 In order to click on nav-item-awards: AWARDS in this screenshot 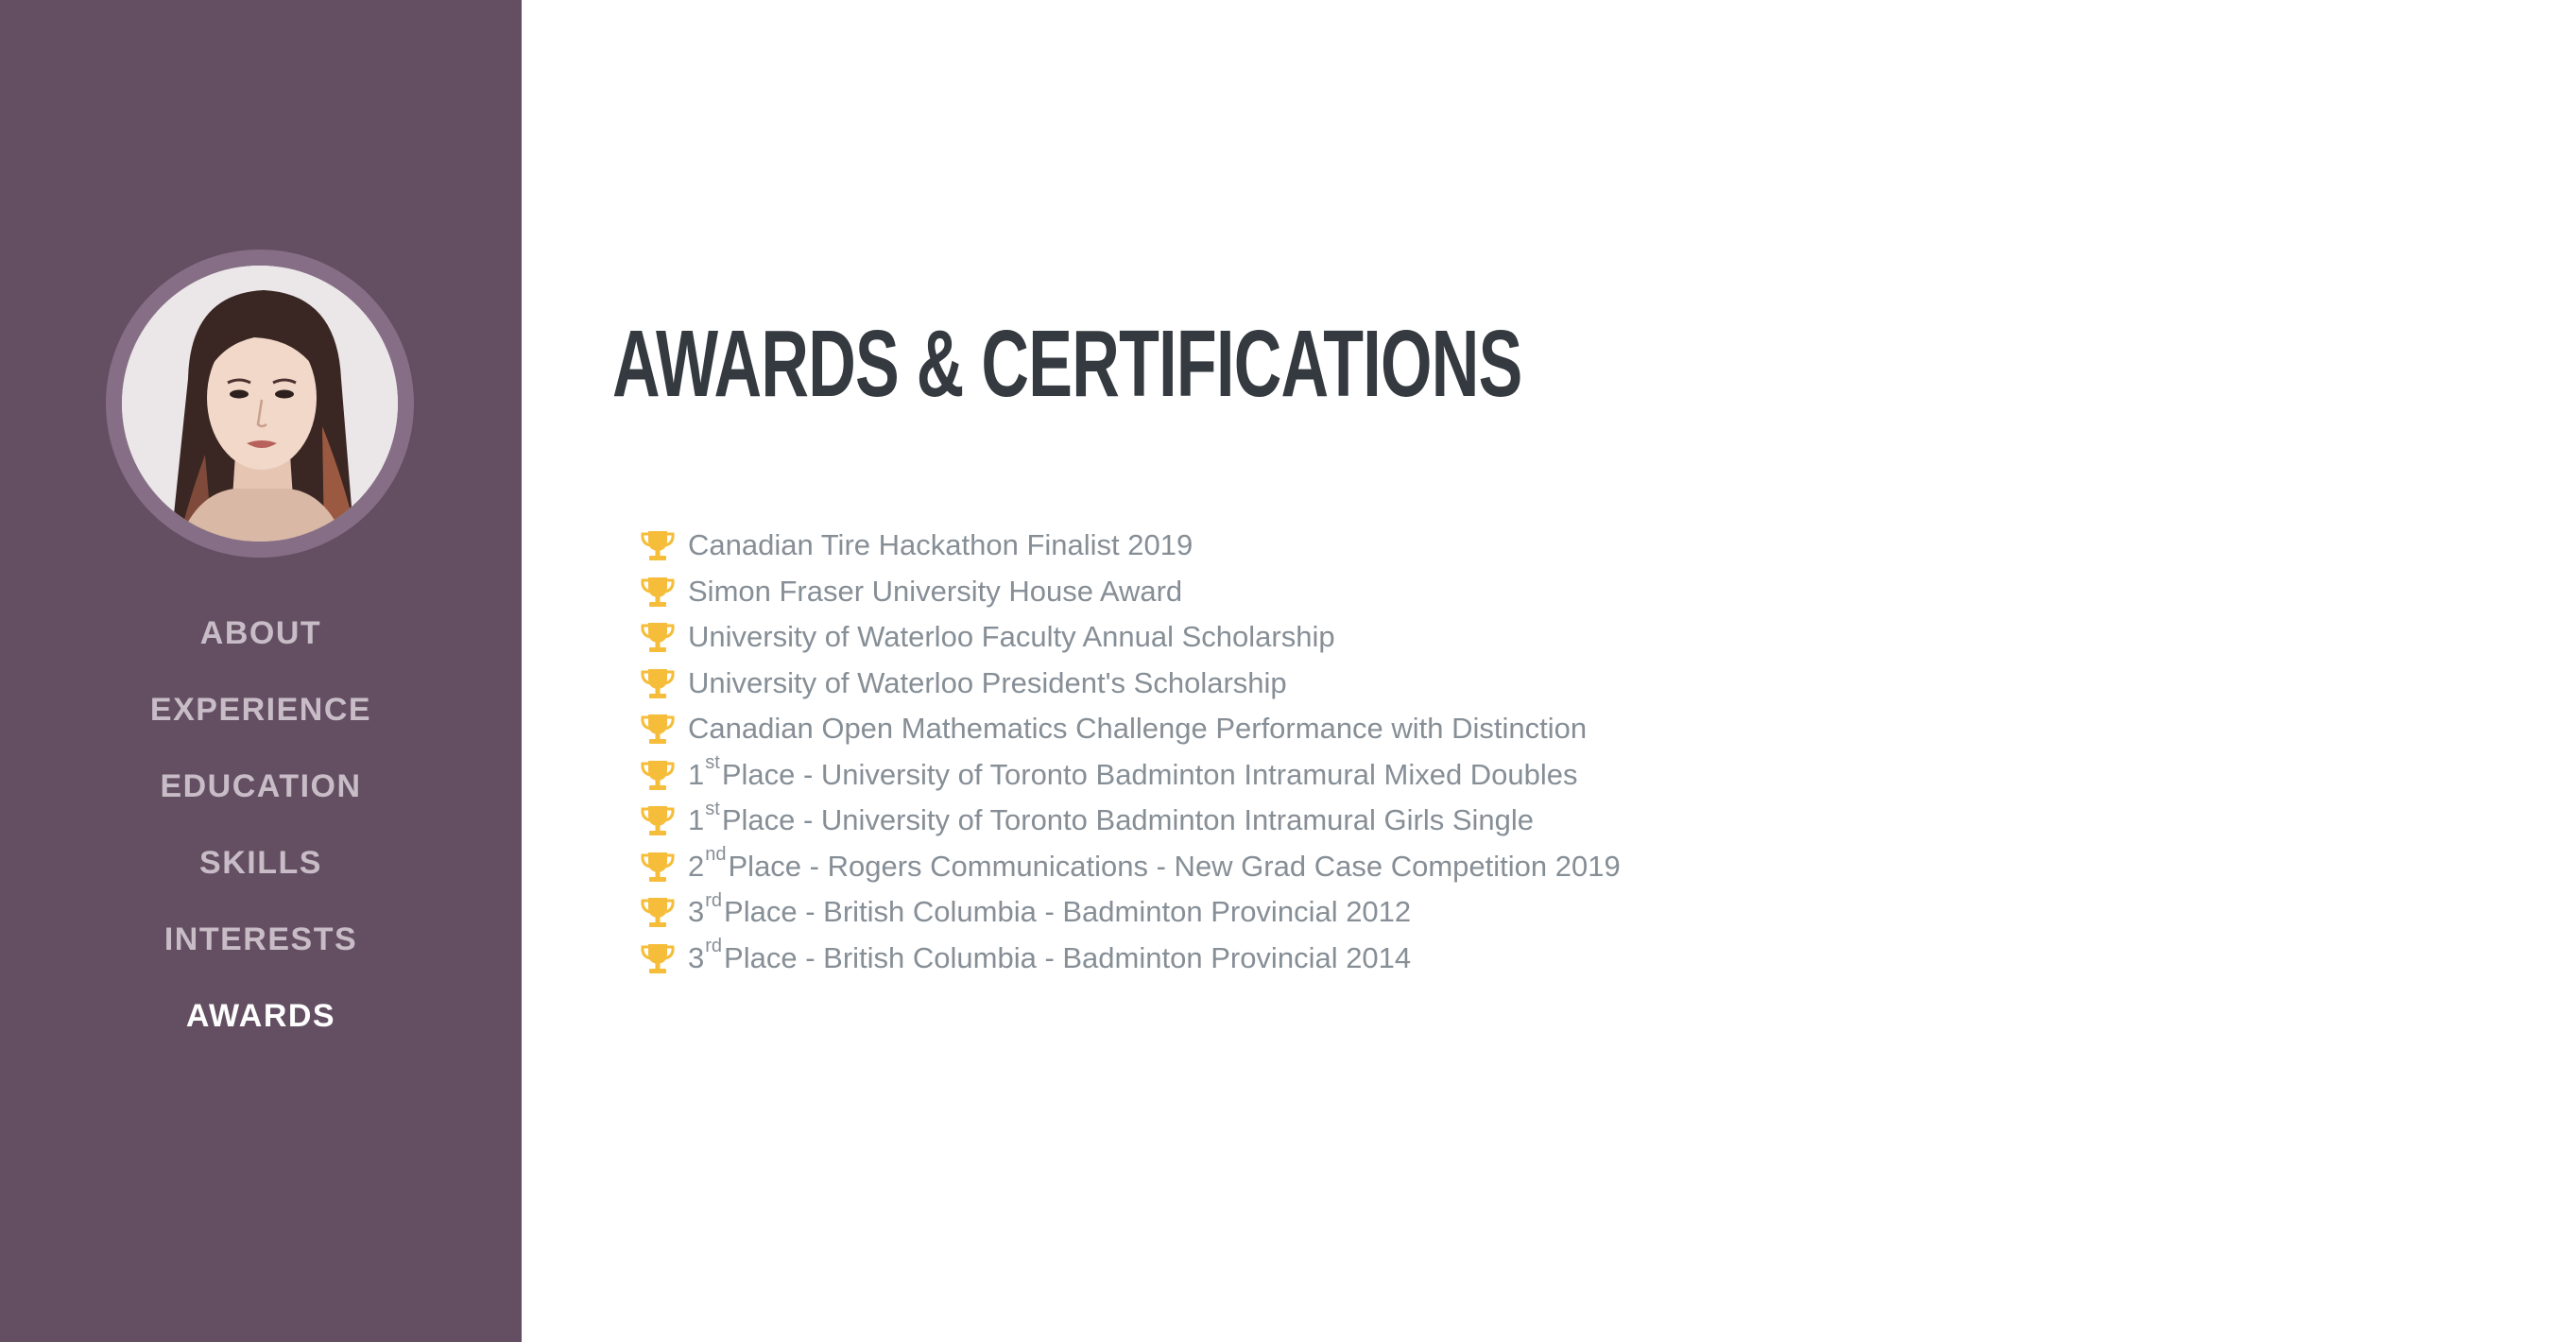, I will do `click(261, 1016)`.